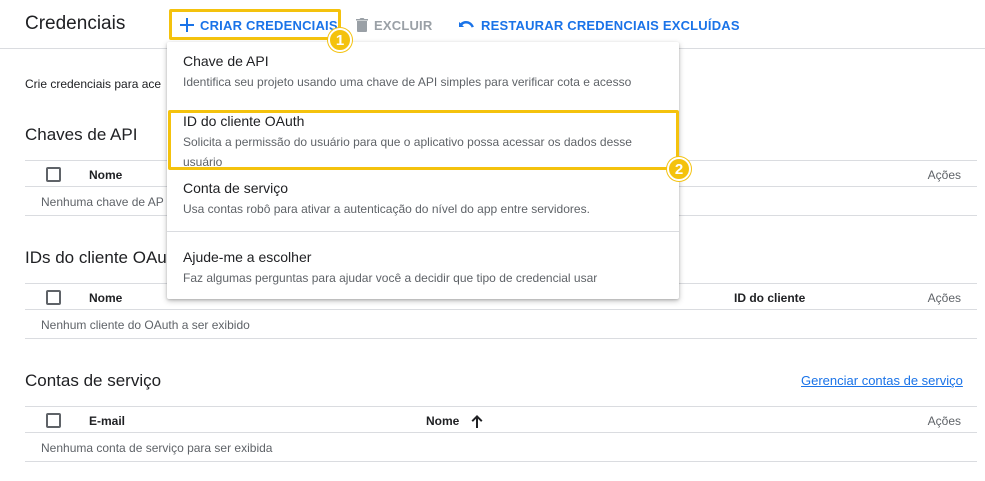 The width and height of the screenshot is (985, 481). I want to click on oauth-clients-title: IDs do cliente OAu, so click(96, 257).